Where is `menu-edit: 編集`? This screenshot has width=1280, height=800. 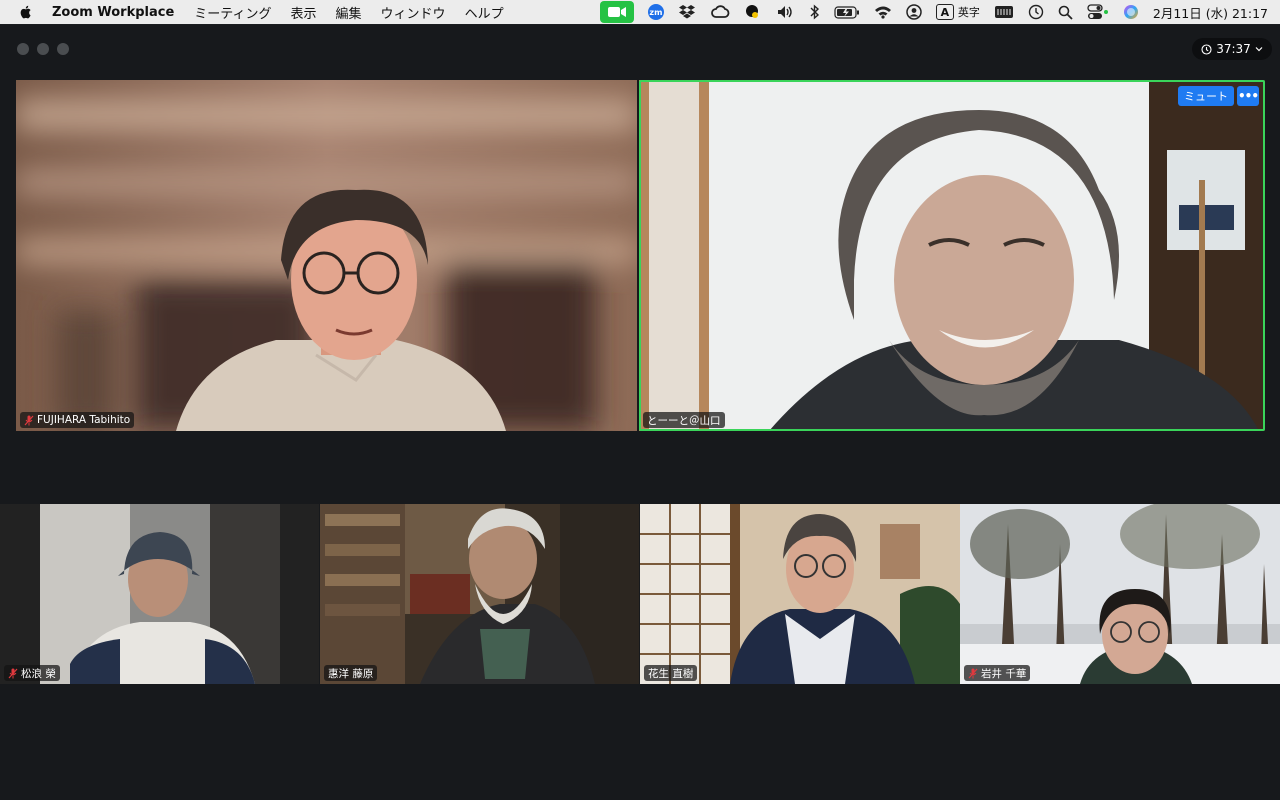
menu-edit: 編集 is located at coordinates (349, 12).